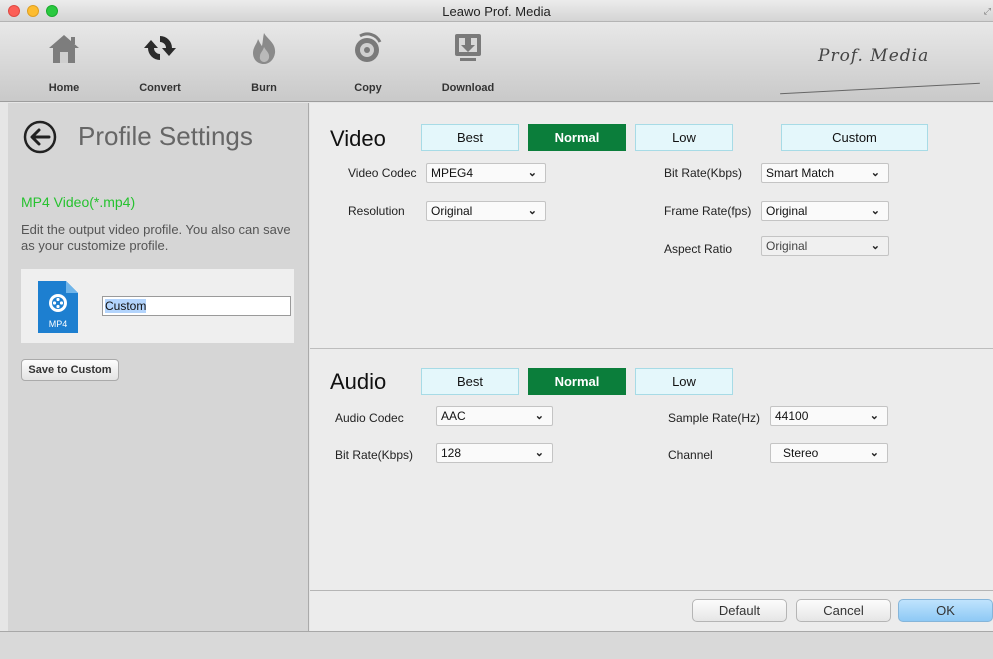 The width and height of the screenshot is (993, 659). Describe the element at coordinates (468, 62) in the screenshot. I see `download-button: Download` at that location.